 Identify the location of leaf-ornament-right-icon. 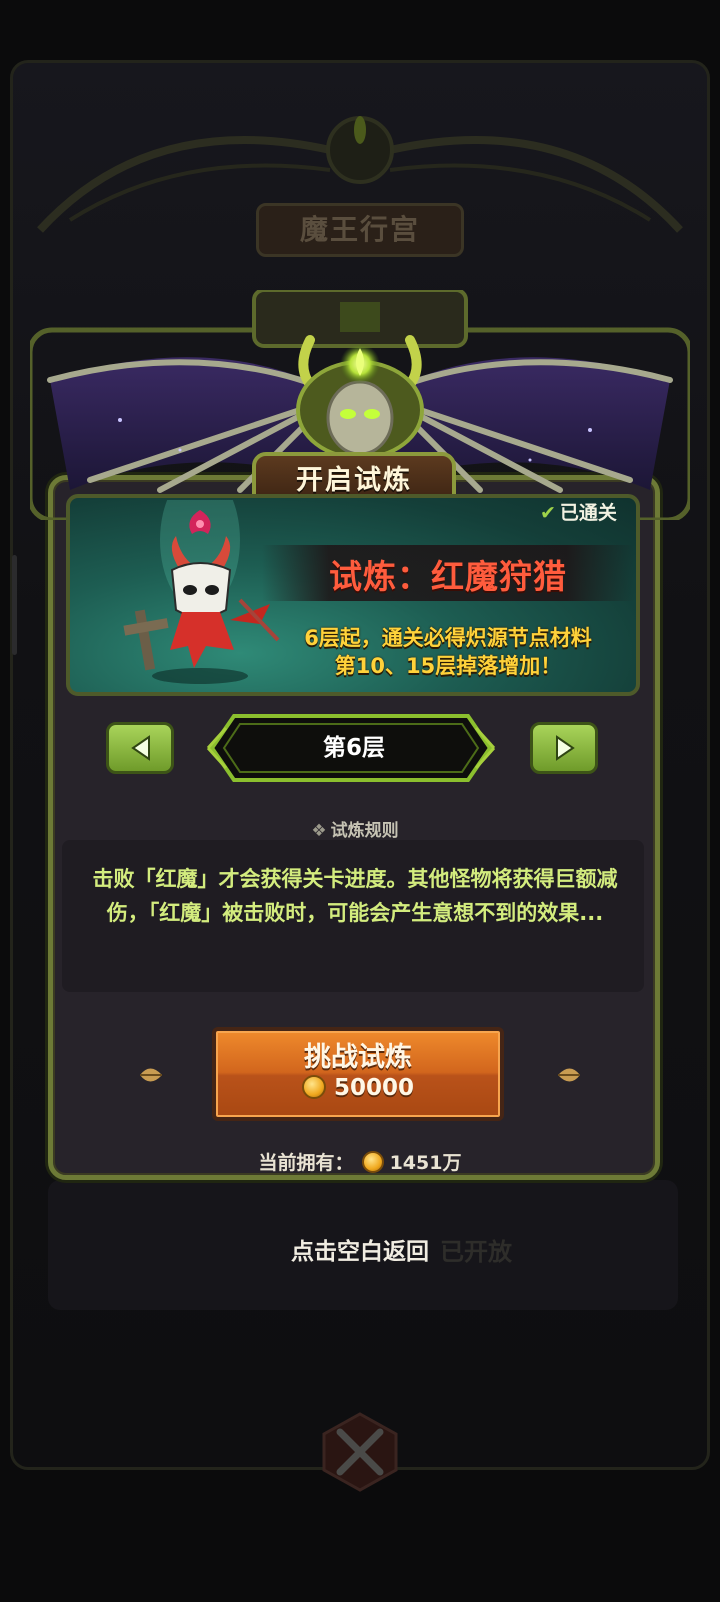
(569, 1075).